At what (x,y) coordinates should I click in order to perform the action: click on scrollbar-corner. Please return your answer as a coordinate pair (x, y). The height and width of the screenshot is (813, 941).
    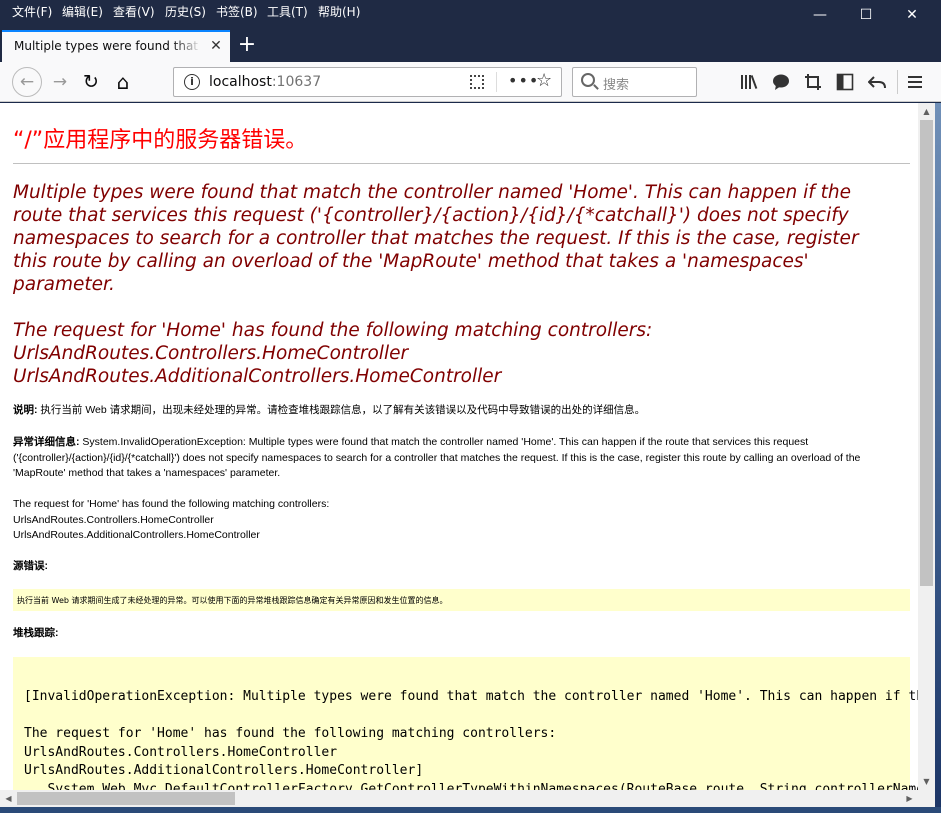
    Looking at the image, I should click on (926, 798).